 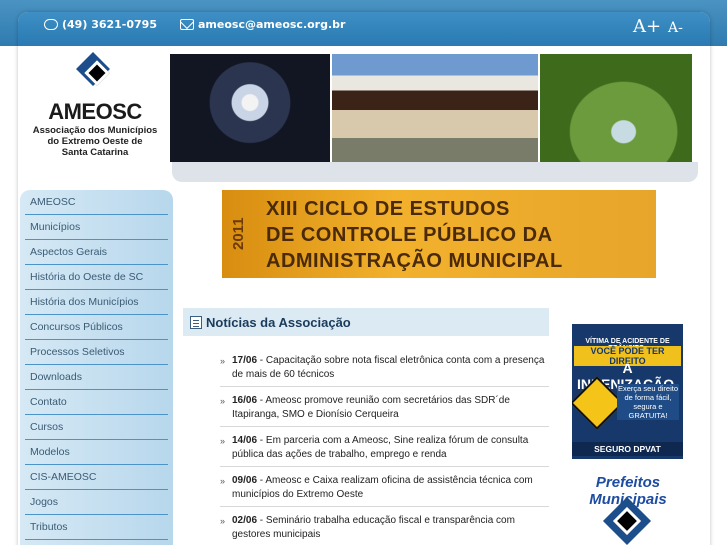 What do you see at coordinates (245, 360) in the screenshot?
I see `news-date: 17/06` at bounding box center [245, 360].